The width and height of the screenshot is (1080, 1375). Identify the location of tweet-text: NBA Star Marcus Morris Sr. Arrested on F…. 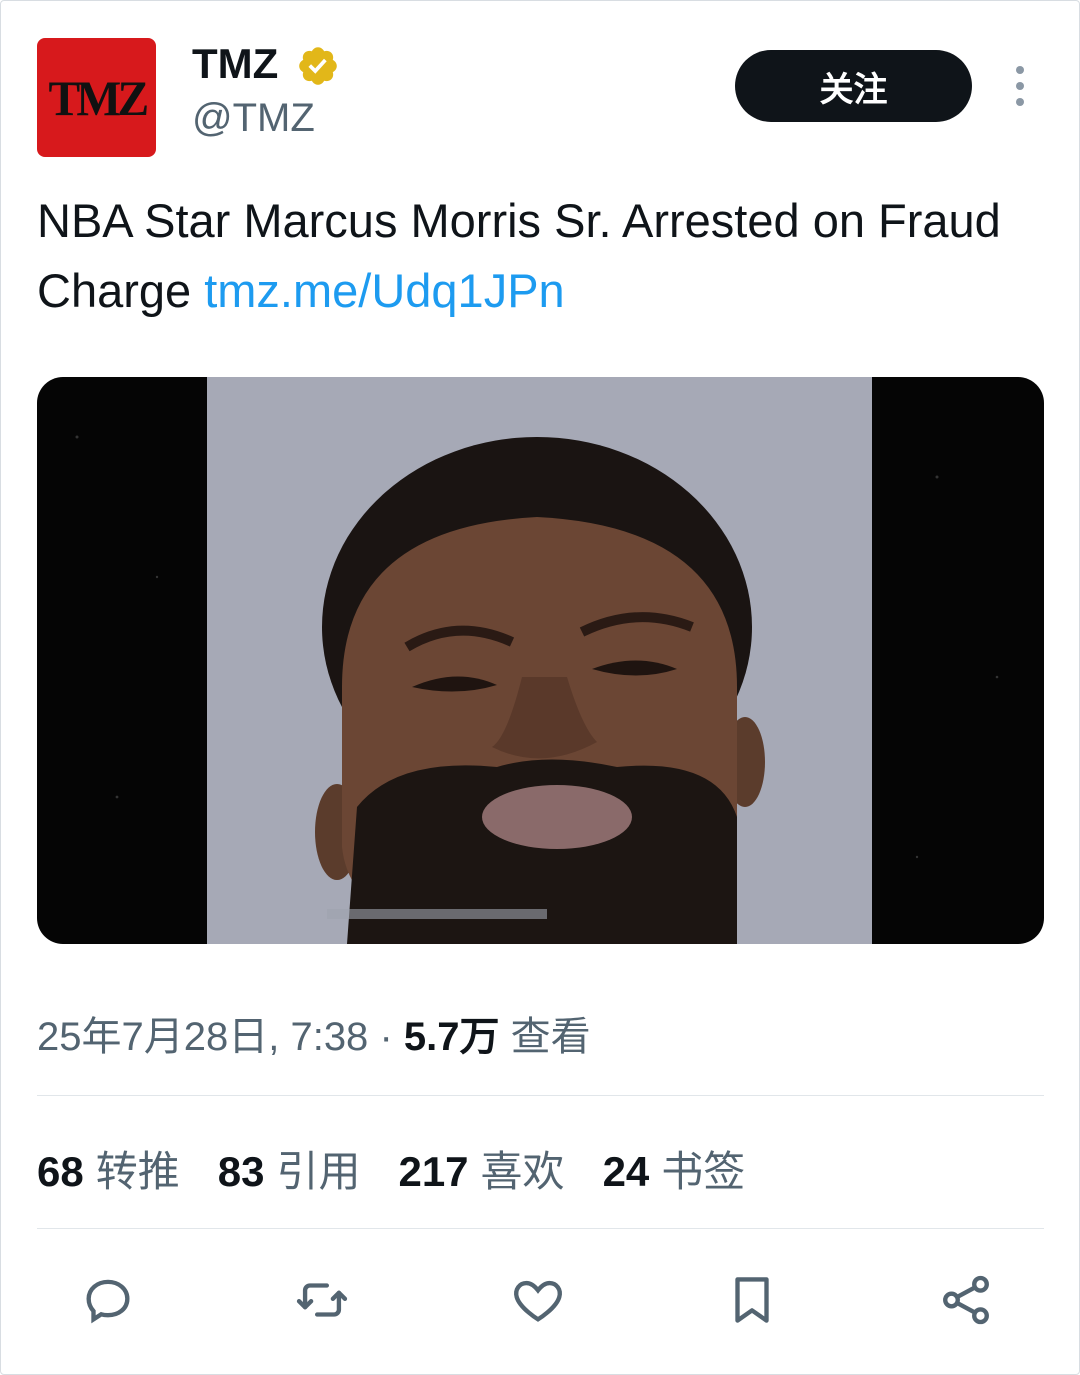
(542, 256).